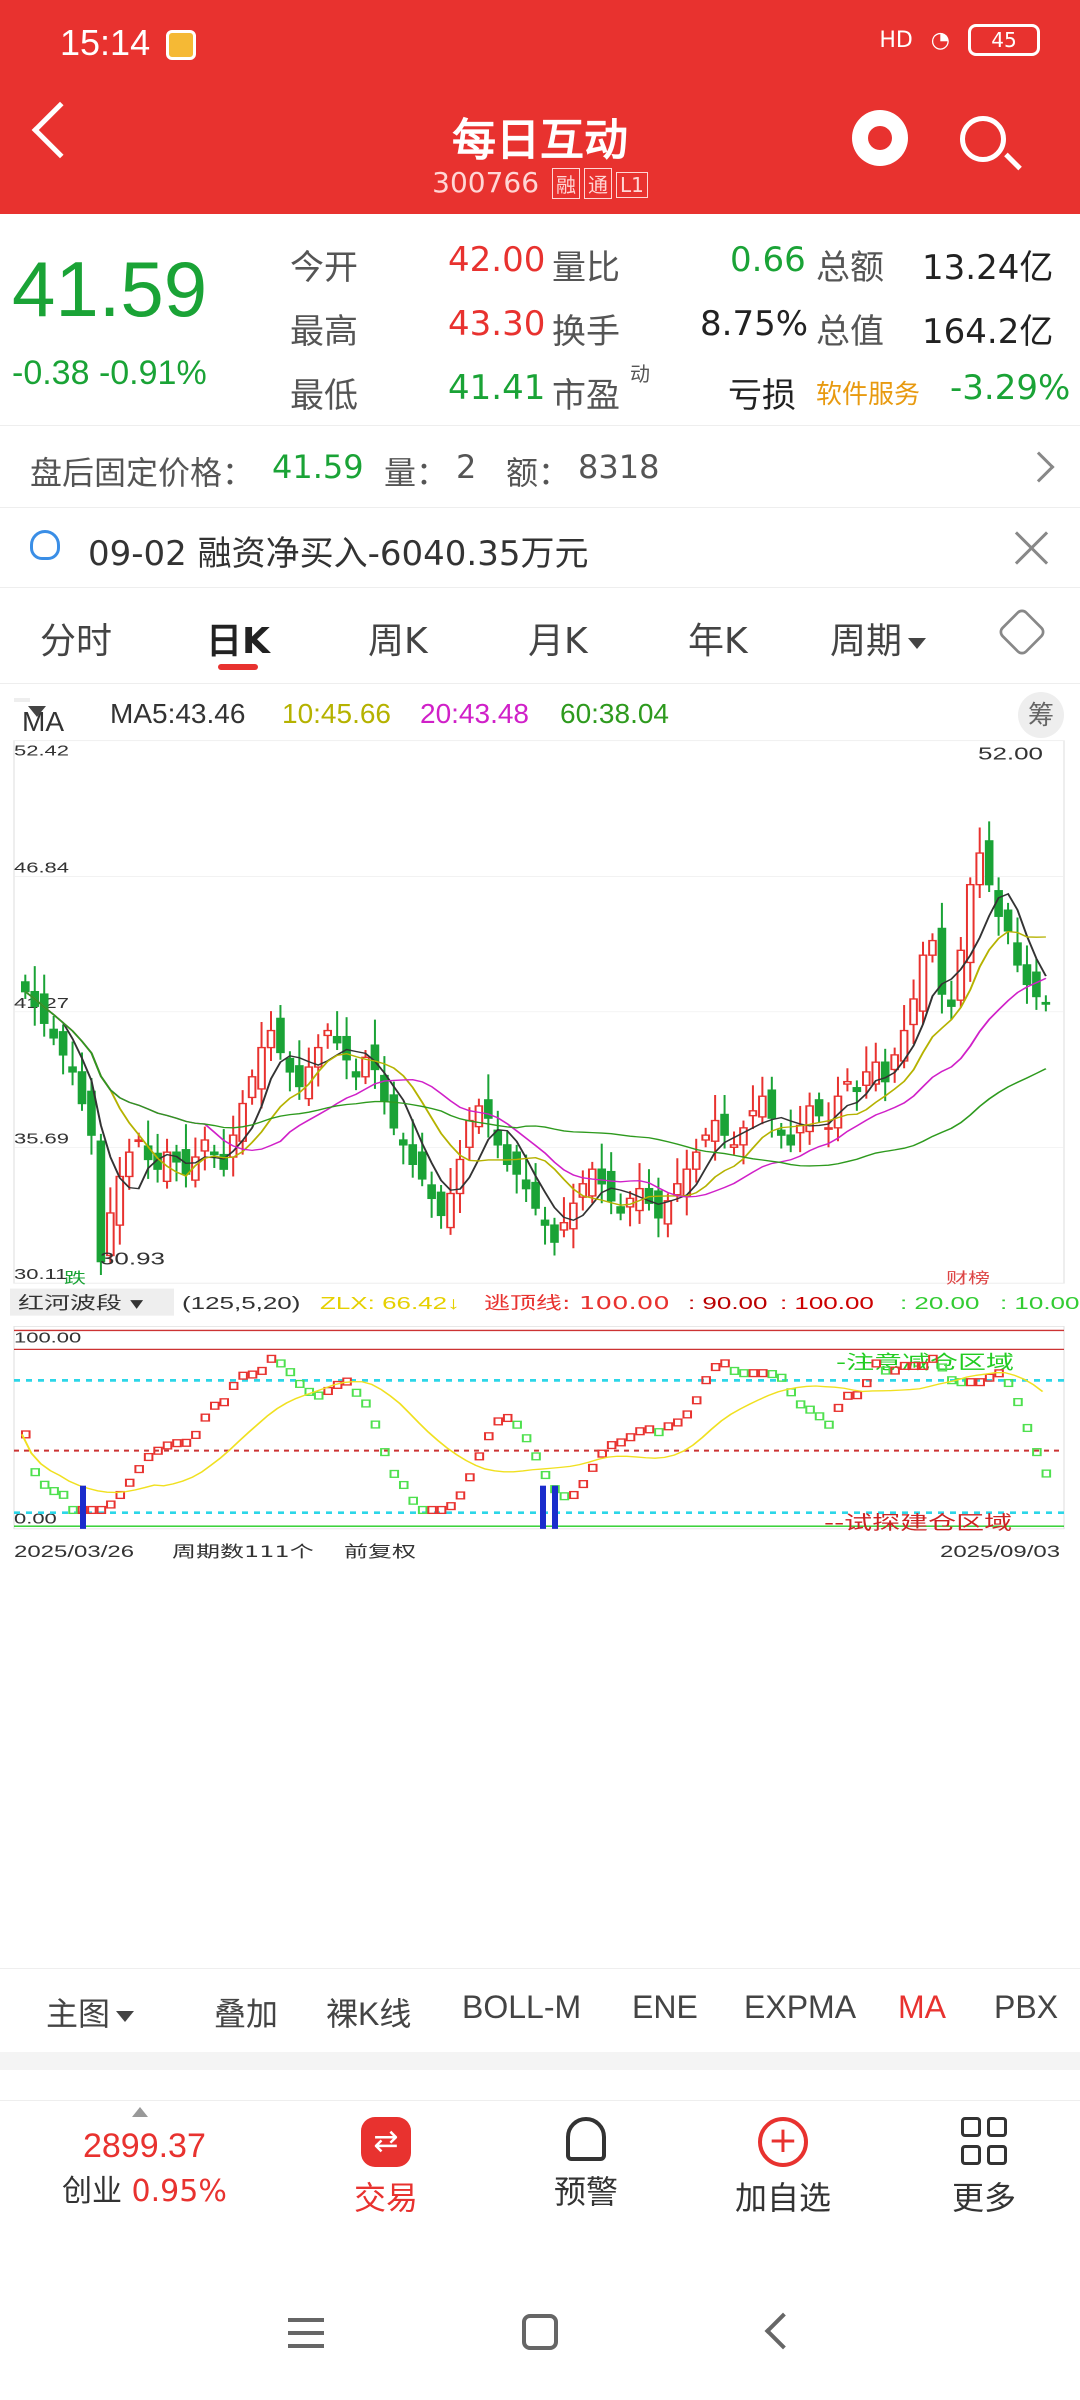  What do you see at coordinates (665, 2007) in the screenshot?
I see `itab-ene: ENE` at bounding box center [665, 2007].